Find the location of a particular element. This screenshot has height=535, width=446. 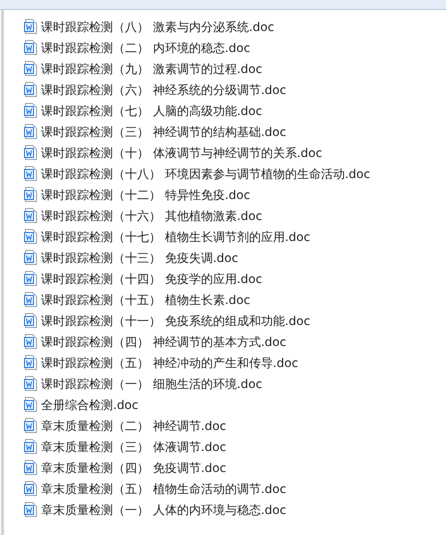

file-item: 章末质量检测（一） 人体的内环境与稳态.doc is located at coordinates (235, 509).